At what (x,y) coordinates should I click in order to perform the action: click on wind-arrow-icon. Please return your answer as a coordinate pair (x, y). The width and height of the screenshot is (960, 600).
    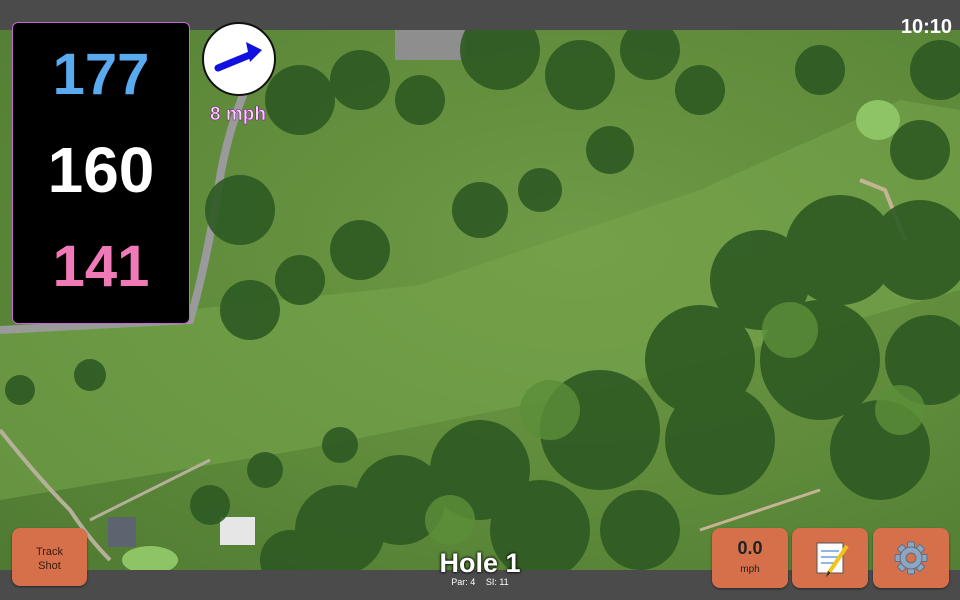
    Looking at the image, I should click on (238, 57).